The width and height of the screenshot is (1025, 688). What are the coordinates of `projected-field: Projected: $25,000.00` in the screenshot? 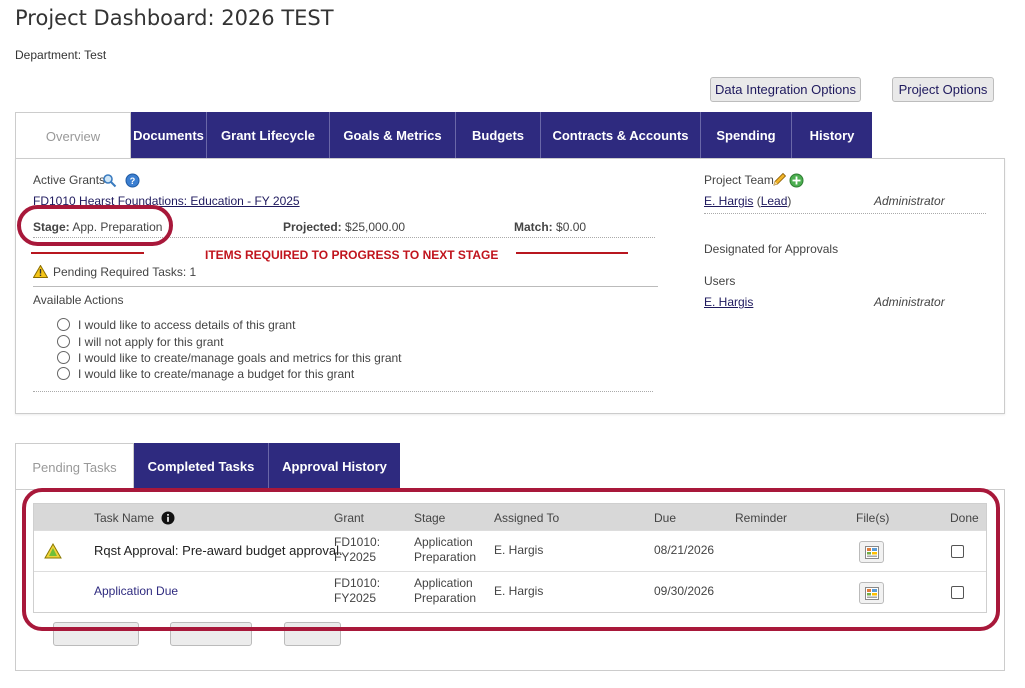 It's located at (344, 227).